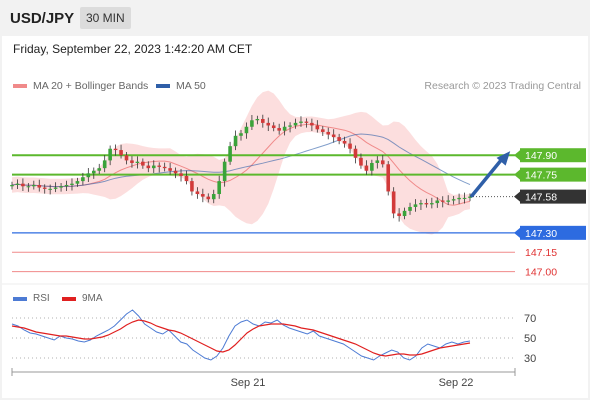 The width and height of the screenshot is (590, 400). Describe the element at coordinates (248, 383) in the screenshot. I see `x-tick-label: Sep 21` at that location.